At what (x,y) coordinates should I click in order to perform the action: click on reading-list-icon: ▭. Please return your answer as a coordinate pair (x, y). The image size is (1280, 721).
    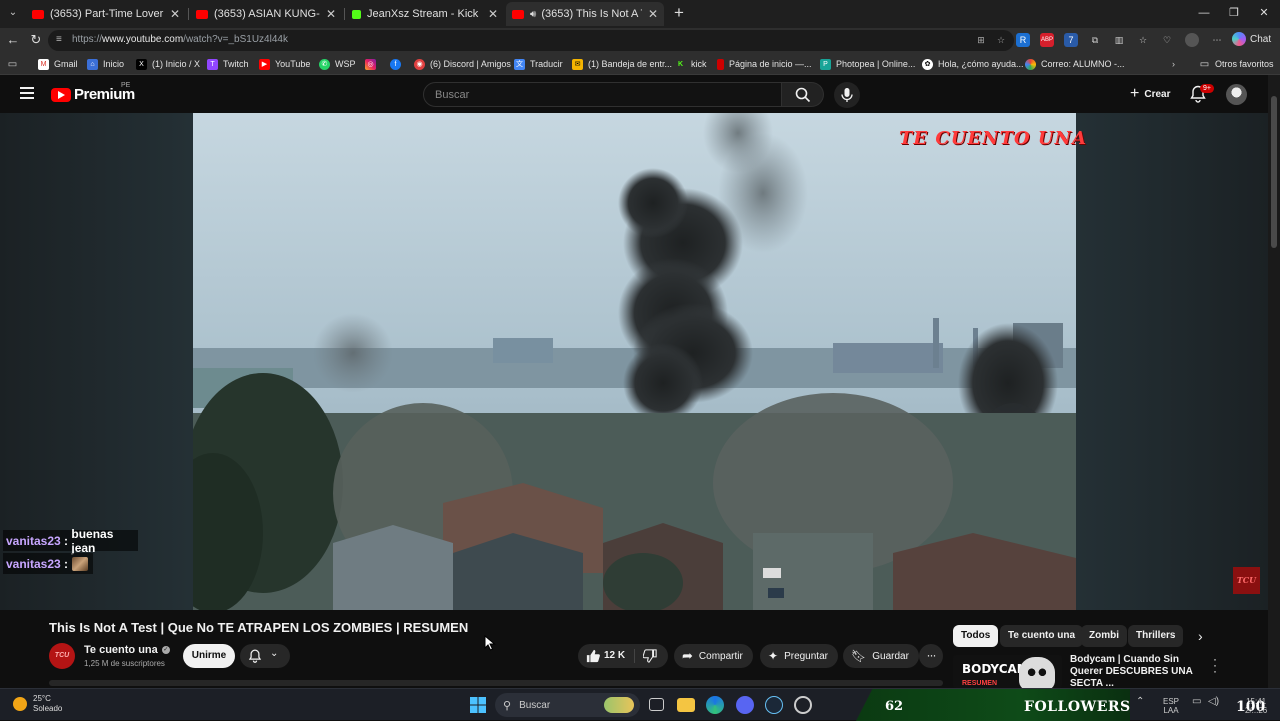
    Looking at the image, I should click on (15, 64).